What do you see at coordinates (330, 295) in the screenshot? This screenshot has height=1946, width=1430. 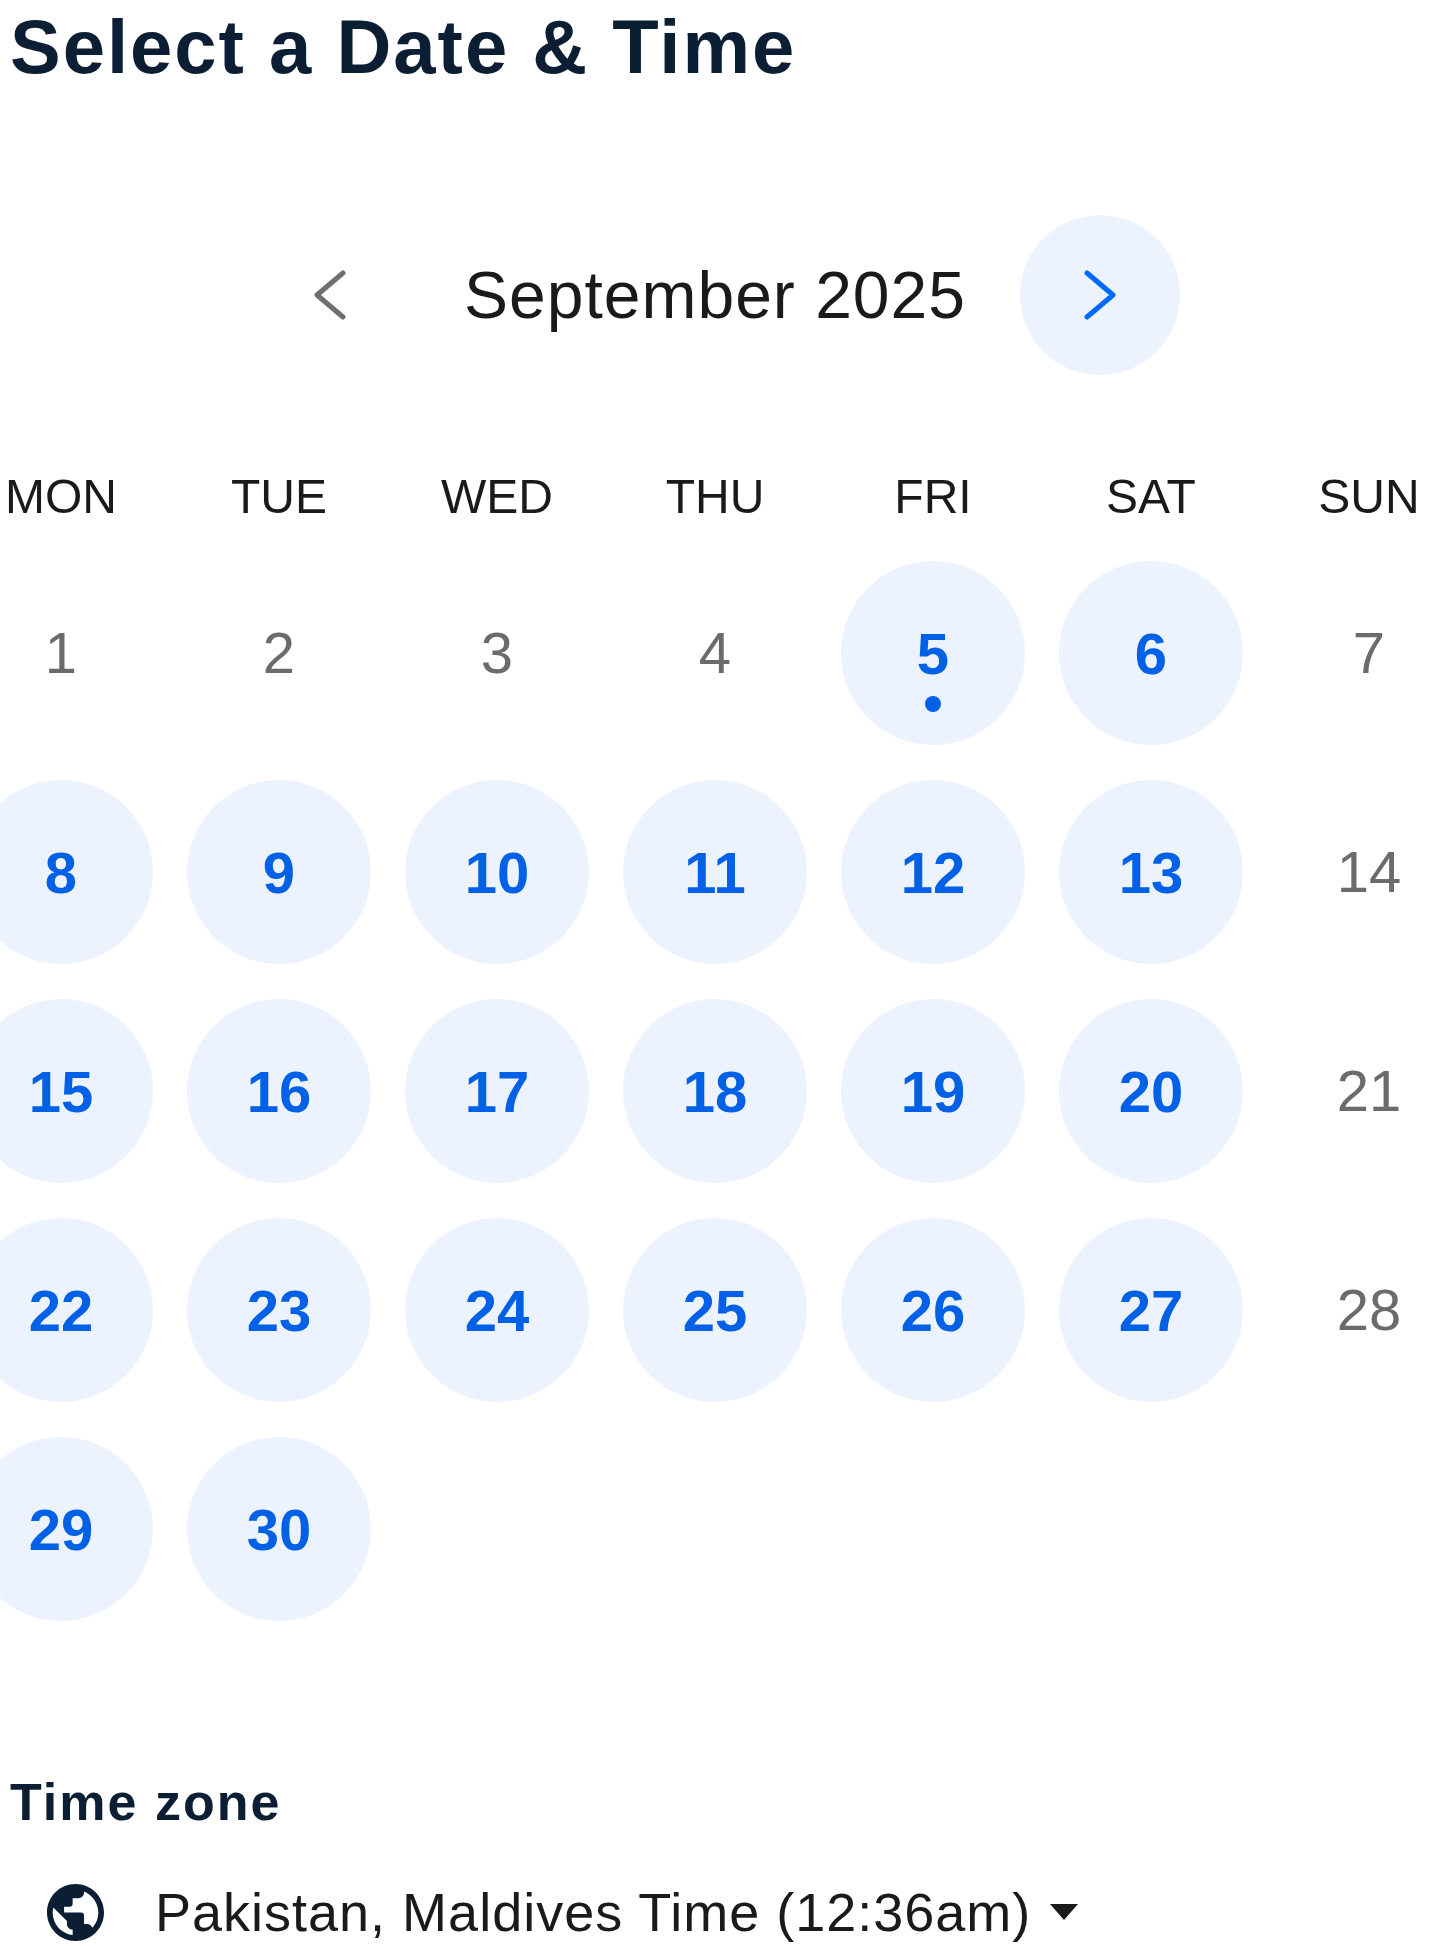 I see `chevron-left-icon` at bounding box center [330, 295].